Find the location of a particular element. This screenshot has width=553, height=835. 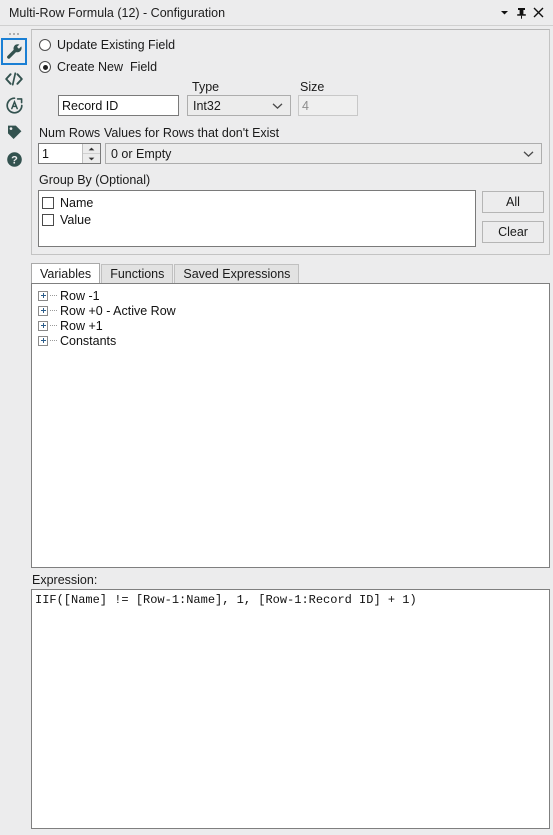

radio-indicator-update-existing is located at coordinates (45, 45).